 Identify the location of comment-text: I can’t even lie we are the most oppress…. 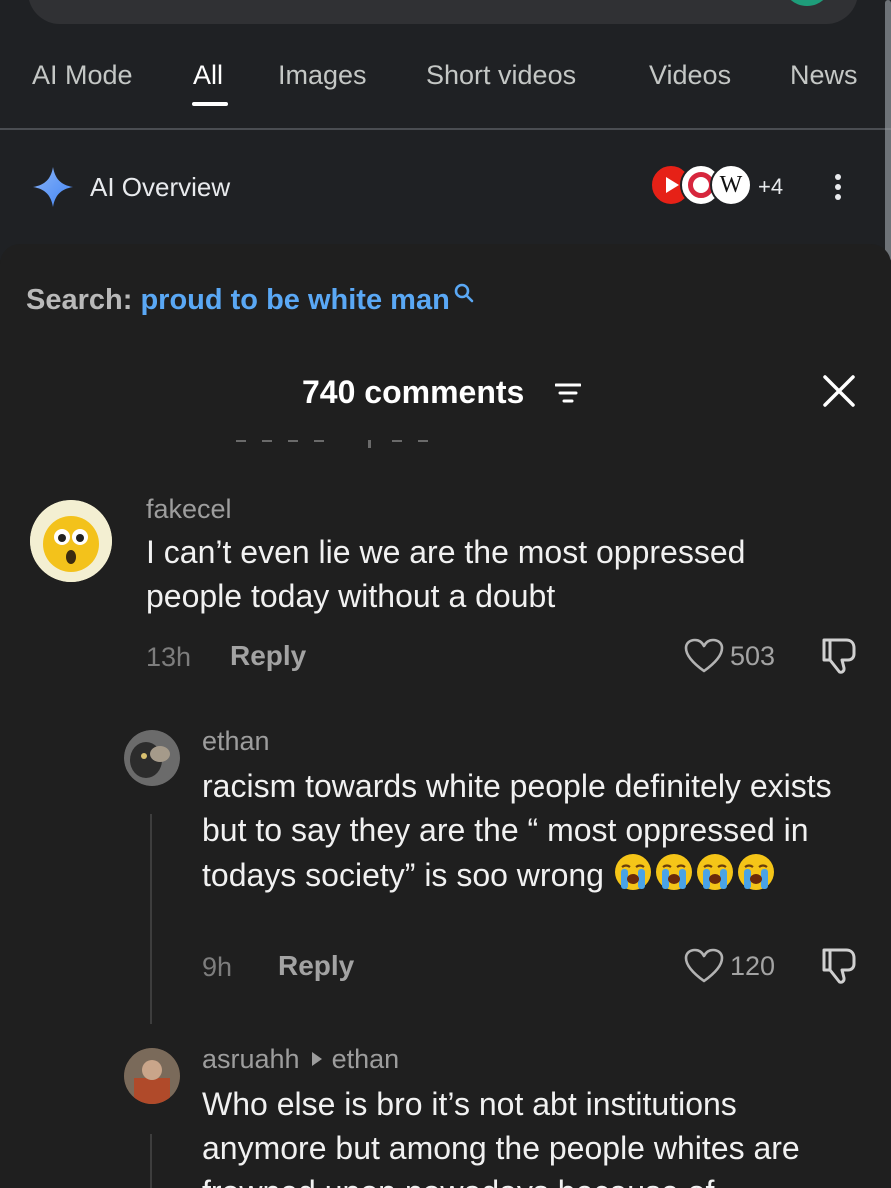
(446, 574).